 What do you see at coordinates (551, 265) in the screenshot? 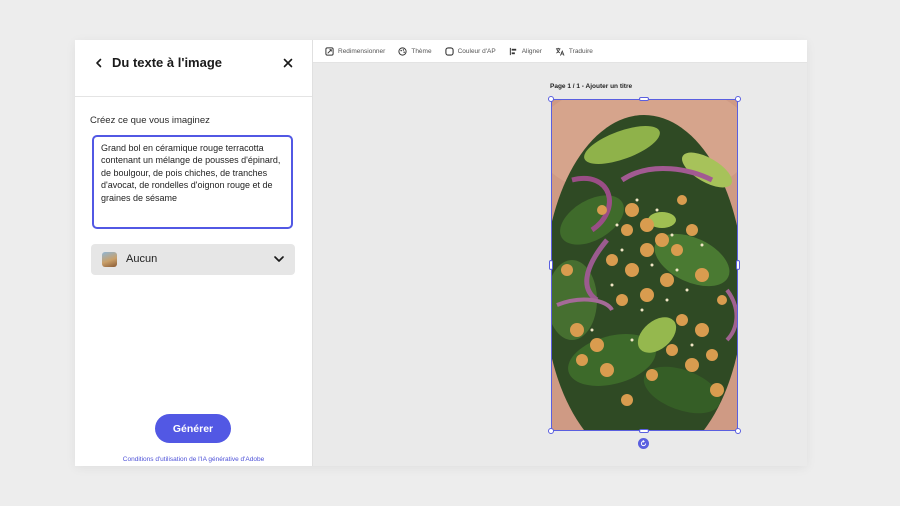
I see `resize-handle-left` at bounding box center [551, 265].